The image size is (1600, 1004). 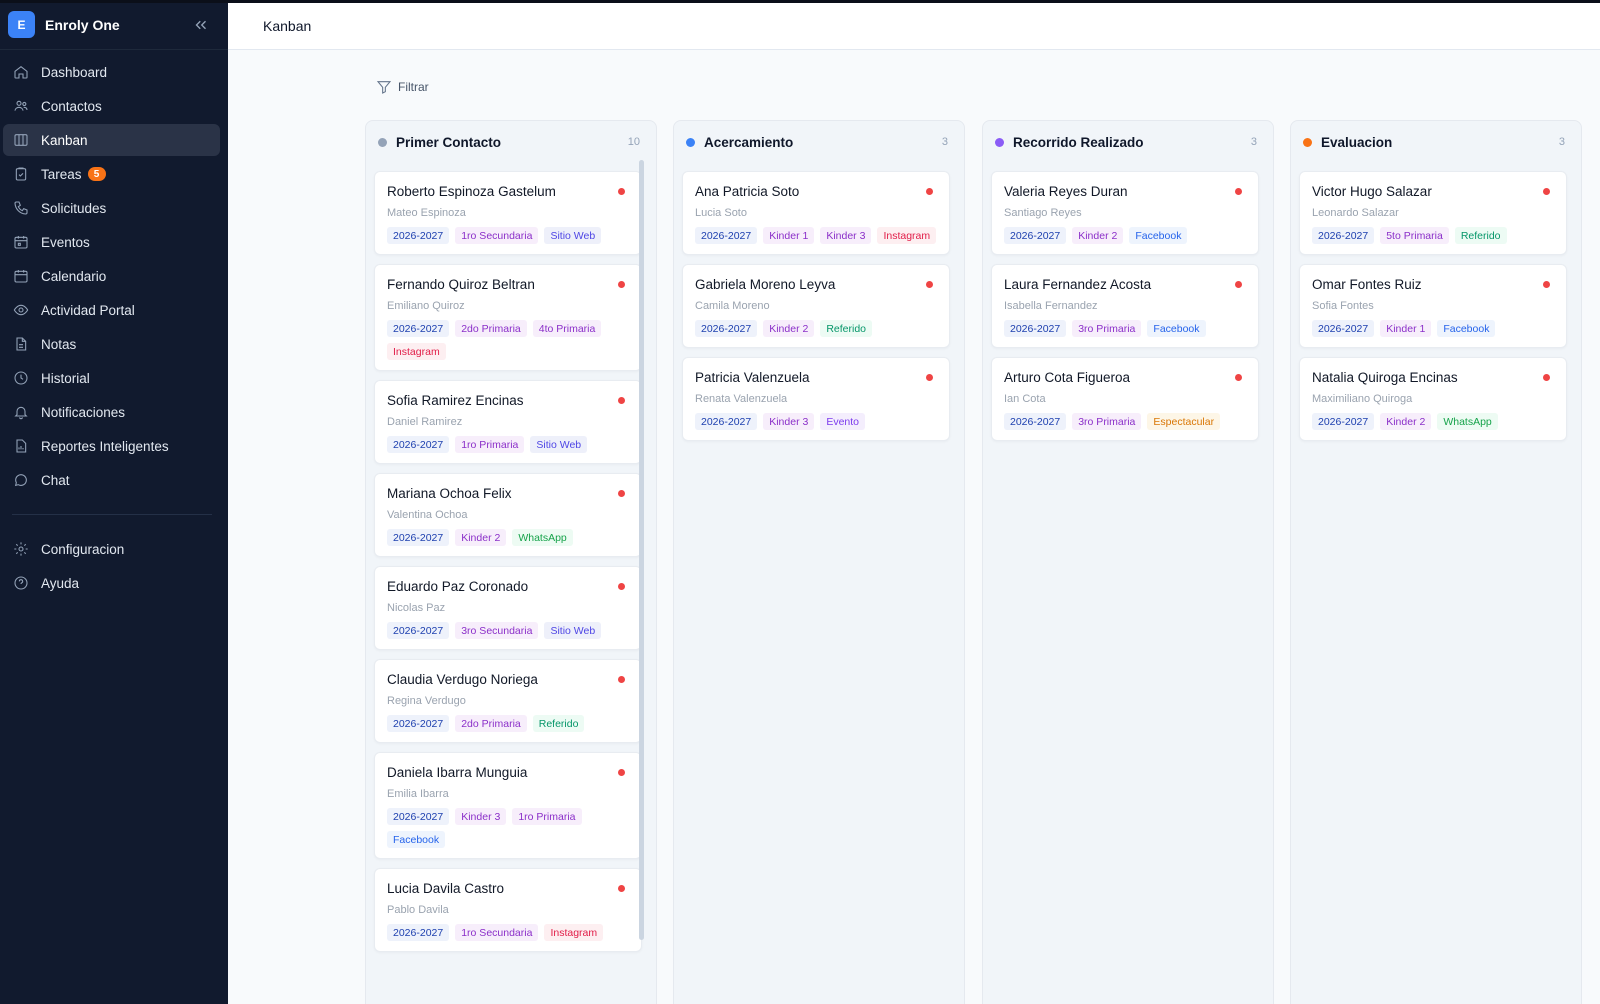 What do you see at coordinates (511, 142) in the screenshot?
I see `column-header: Primer Contacto 10` at bounding box center [511, 142].